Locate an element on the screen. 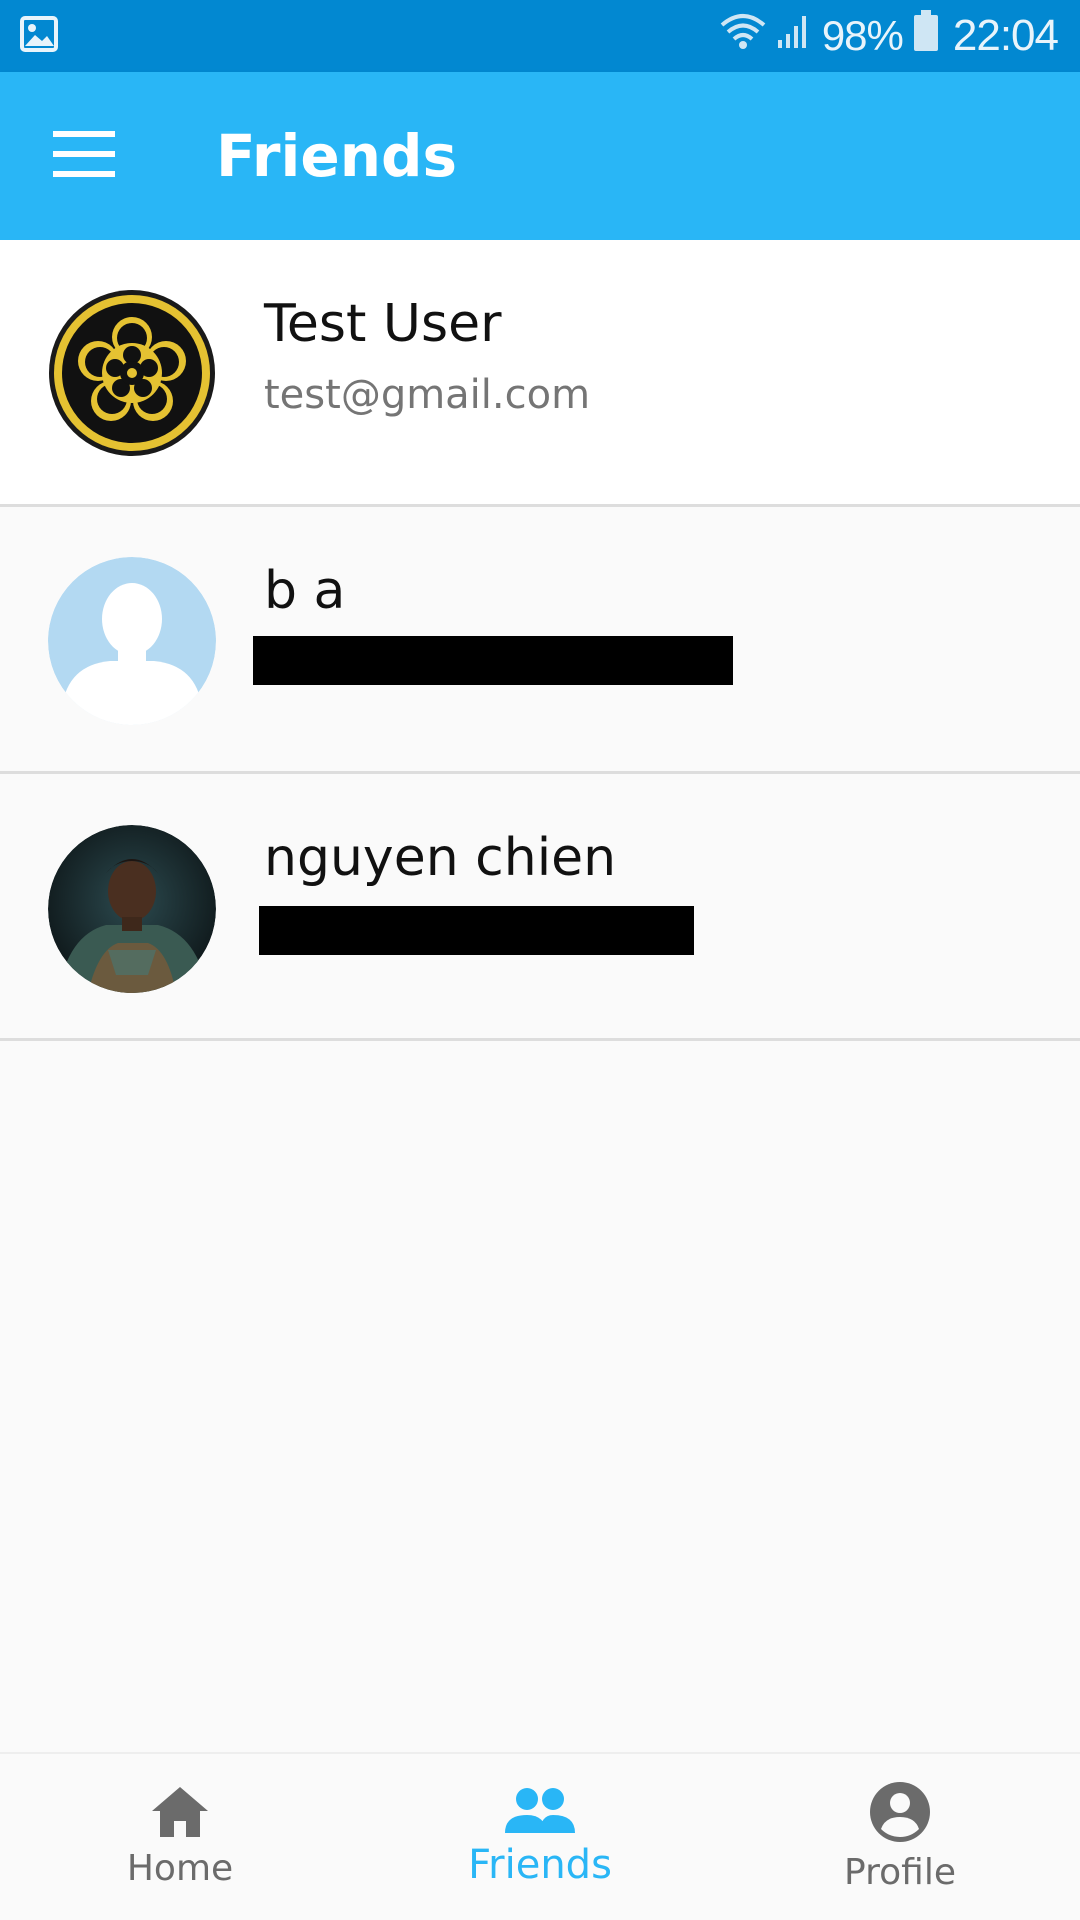 This screenshot has height=1920, width=1080. gallery-icon is located at coordinates (39, 36).